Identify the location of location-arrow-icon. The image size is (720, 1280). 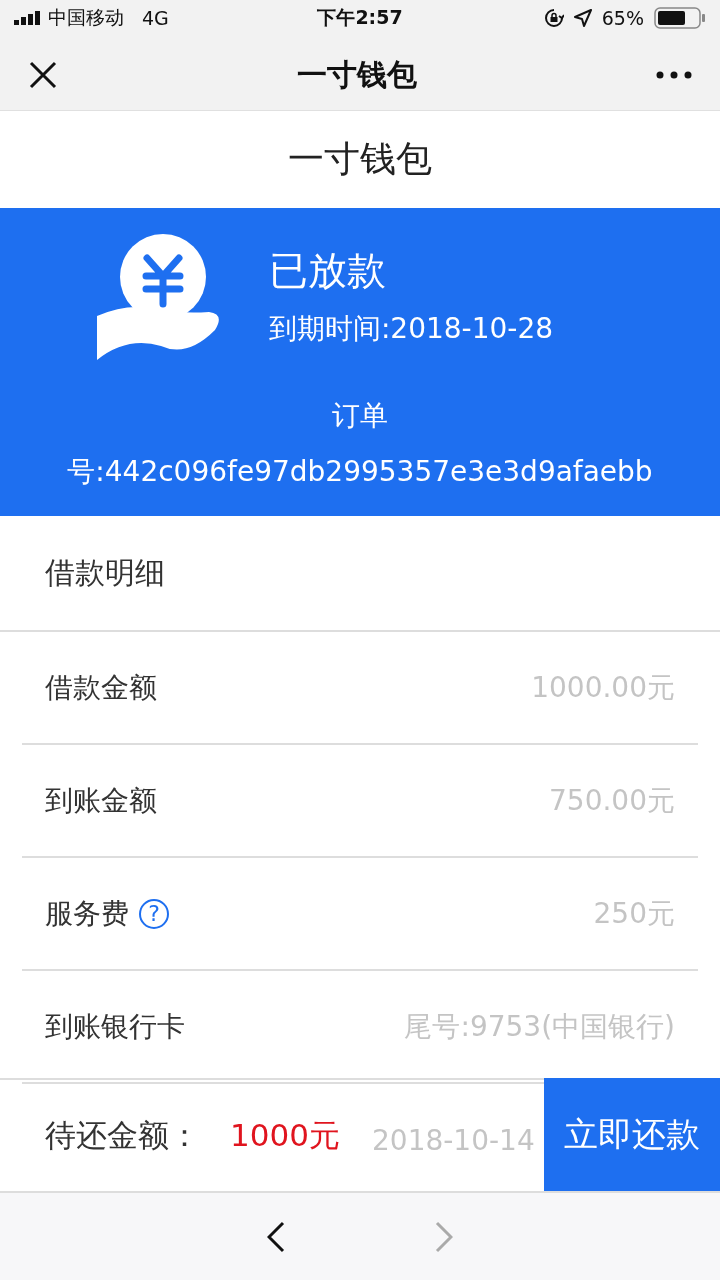
(582, 18).